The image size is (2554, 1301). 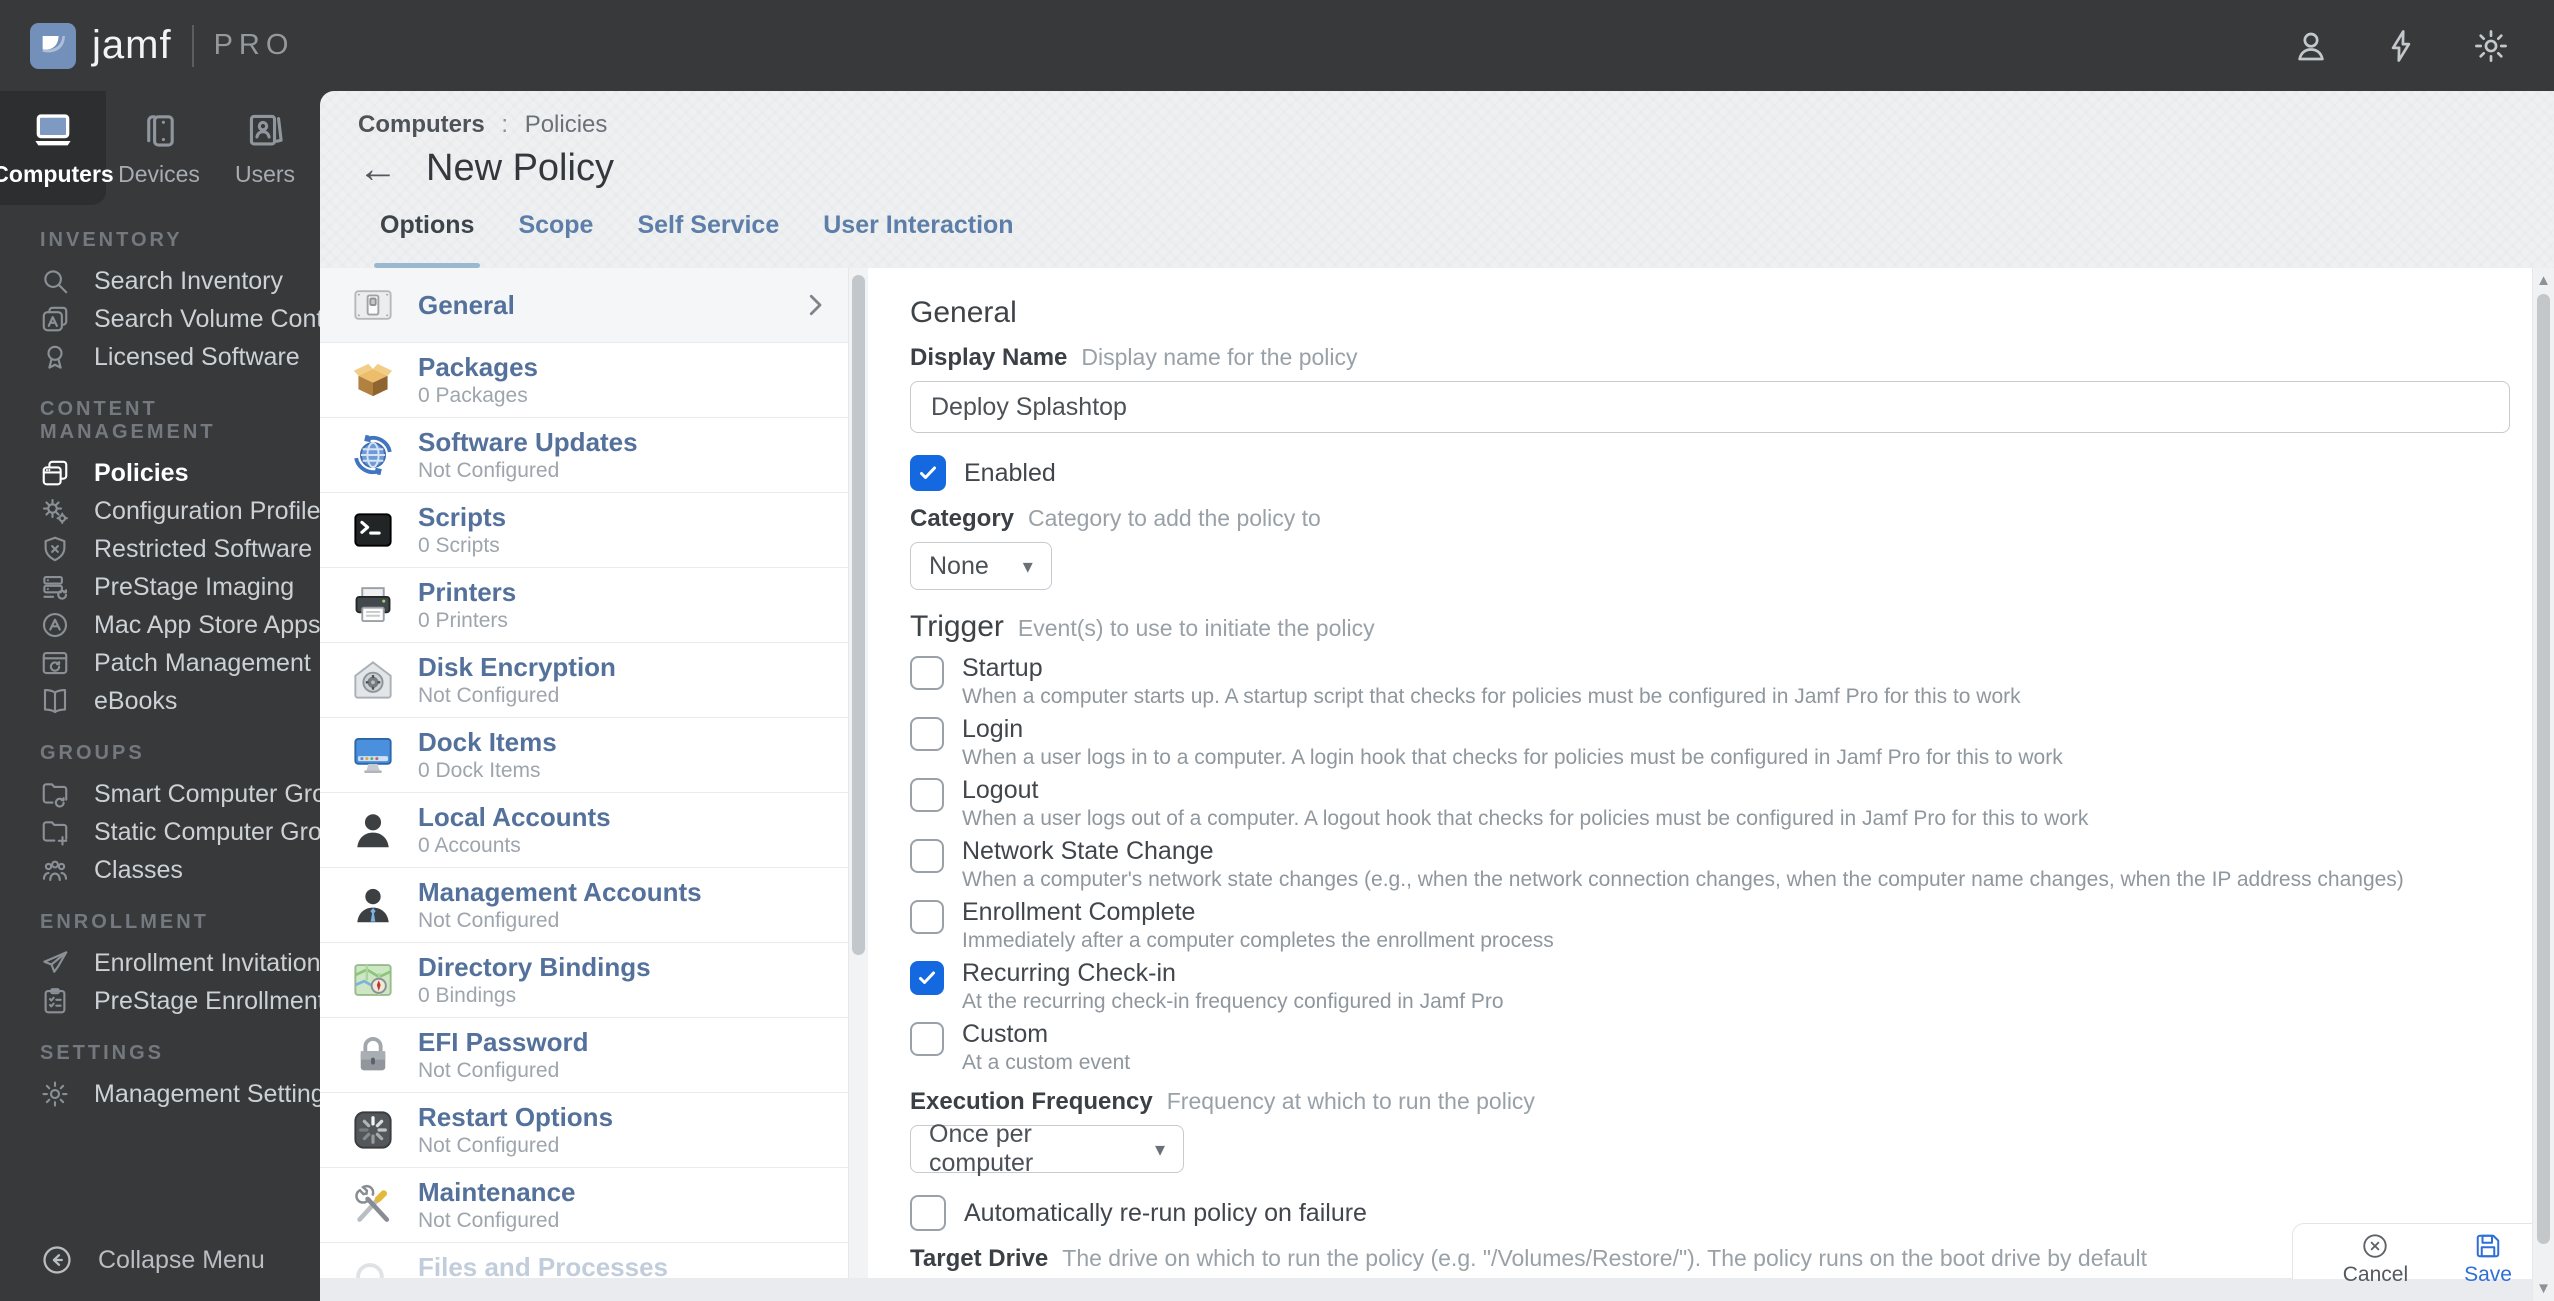 What do you see at coordinates (1710, 407) in the screenshot?
I see `display-name-input` at bounding box center [1710, 407].